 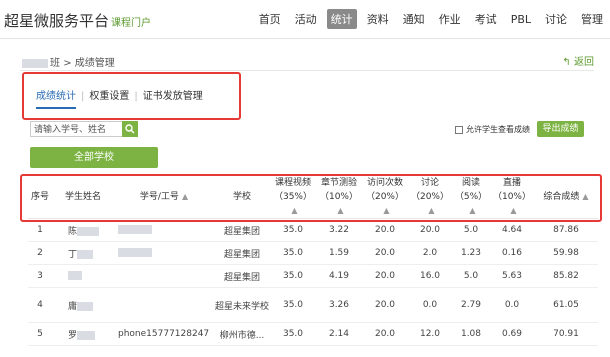 What do you see at coordinates (40, 334) in the screenshot?
I see `cell-no: 5` at bounding box center [40, 334].